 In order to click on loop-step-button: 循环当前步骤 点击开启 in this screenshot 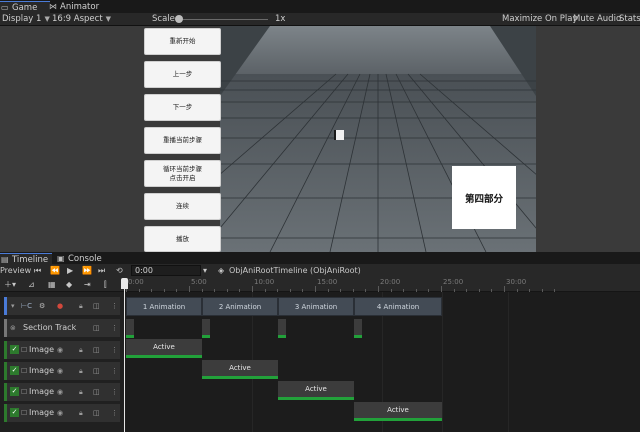, I will do `click(182, 173)`.